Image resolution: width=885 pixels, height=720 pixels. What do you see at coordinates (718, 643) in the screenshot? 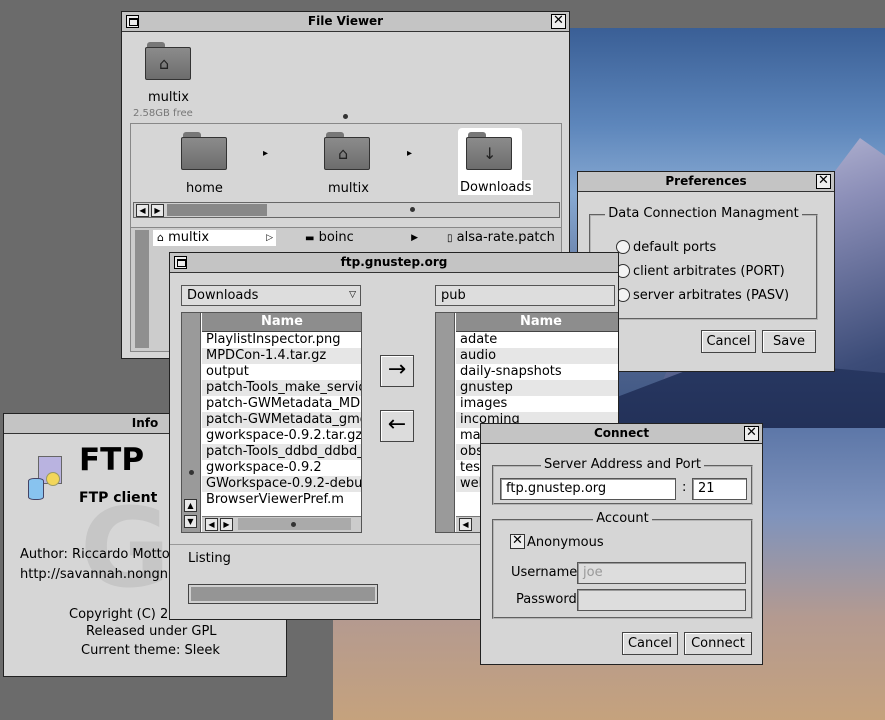
I see `connect-button: Connect` at bounding box center [718, 643].